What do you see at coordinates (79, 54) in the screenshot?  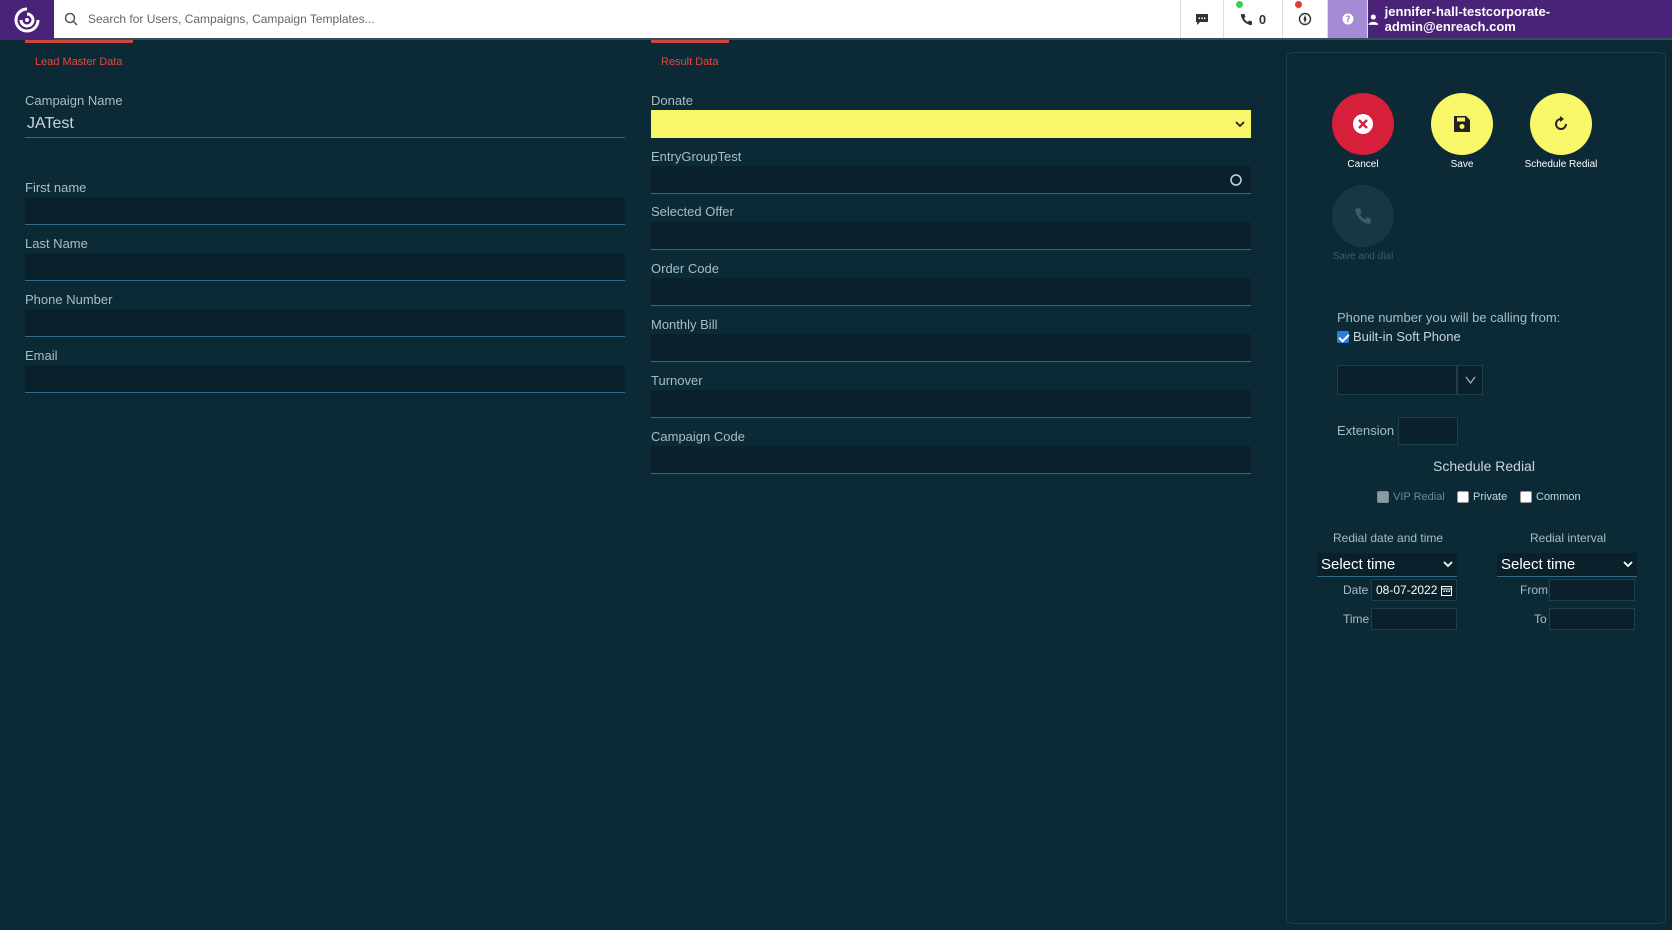 I see `tab-lead-master-data: Lead Master Data` at bounding box center [79, 54].